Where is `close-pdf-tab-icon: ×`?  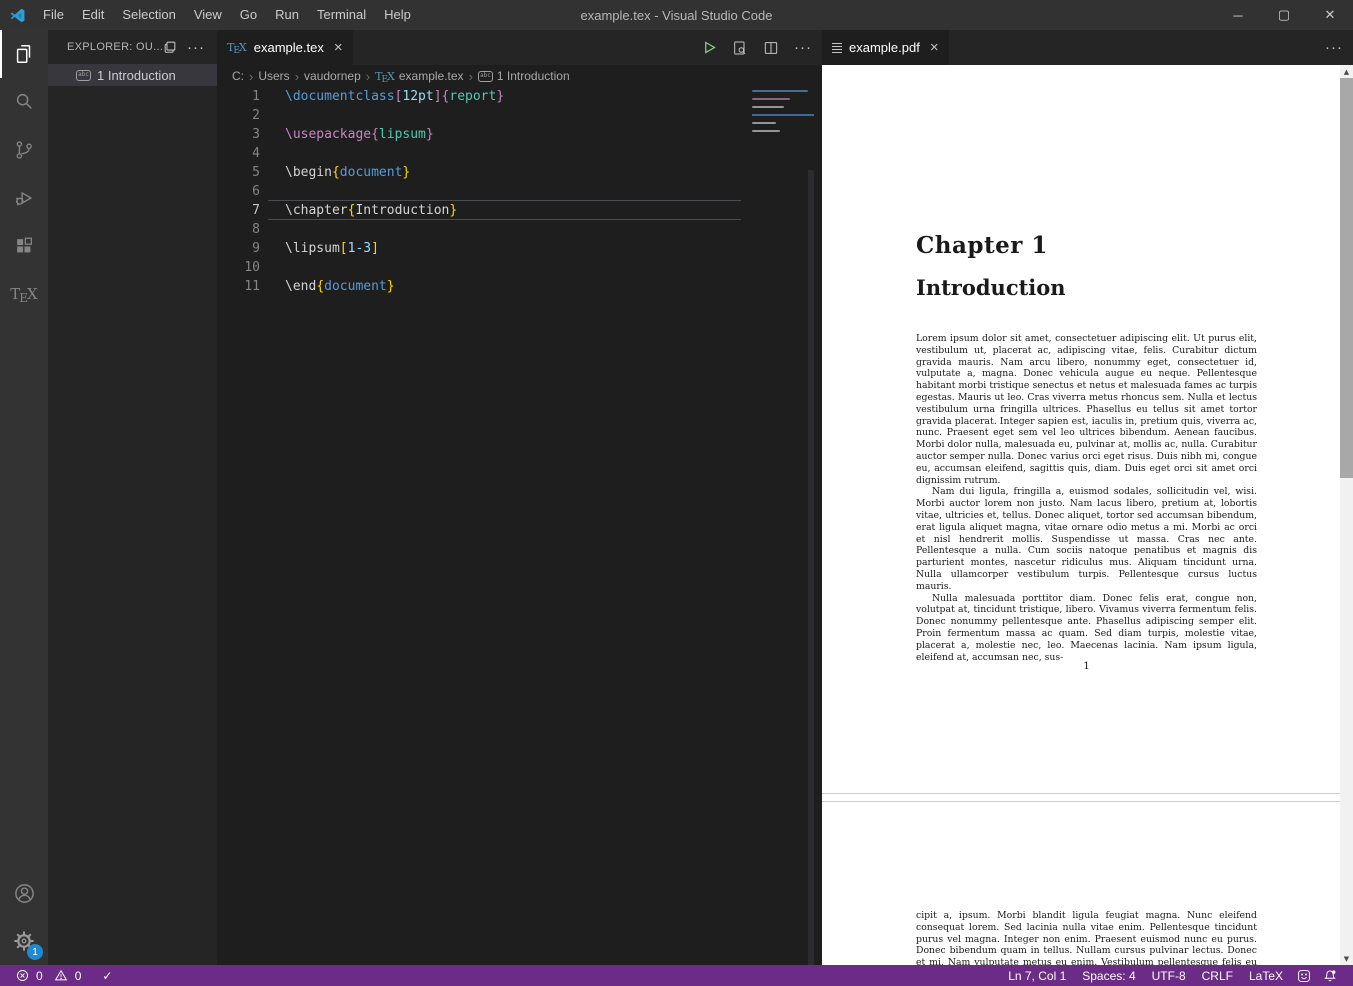
close-pdf-tab-icon: × is located at coordinates (934, 47).